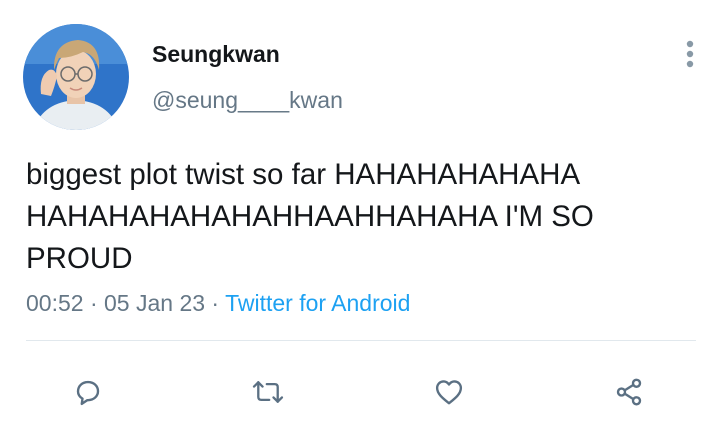 This screenshot has width=720, height=439. I want to click on retweet-icon, so click(268, 392).